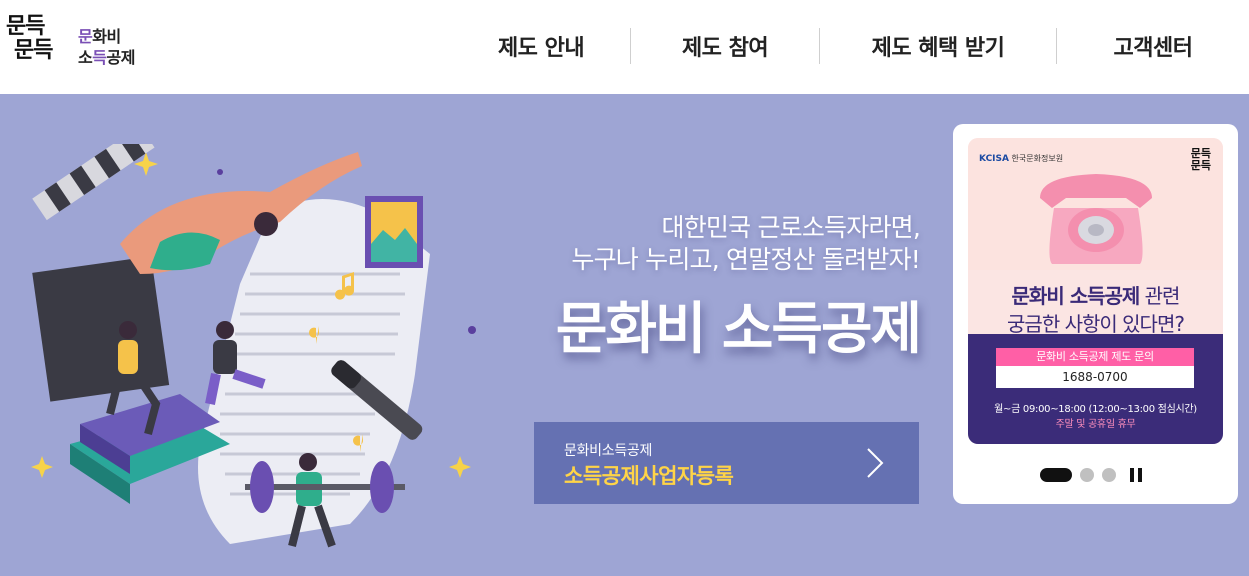 The height and width of the screenshot is (576, 1249). I want to click on register-button-caption: 문화비소득공제, so click(608, 451).